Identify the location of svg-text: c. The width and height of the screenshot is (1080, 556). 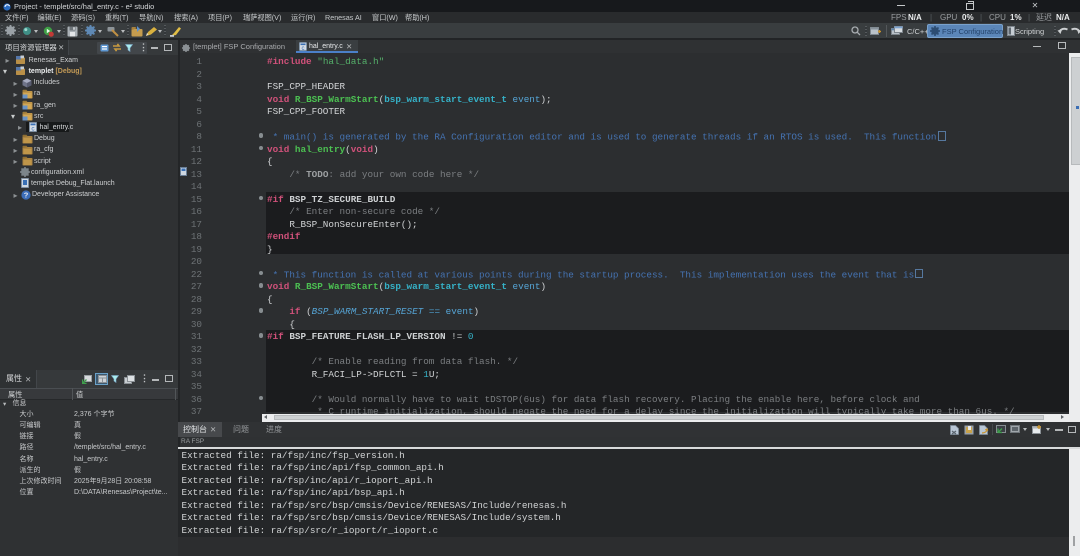
(303, 48).